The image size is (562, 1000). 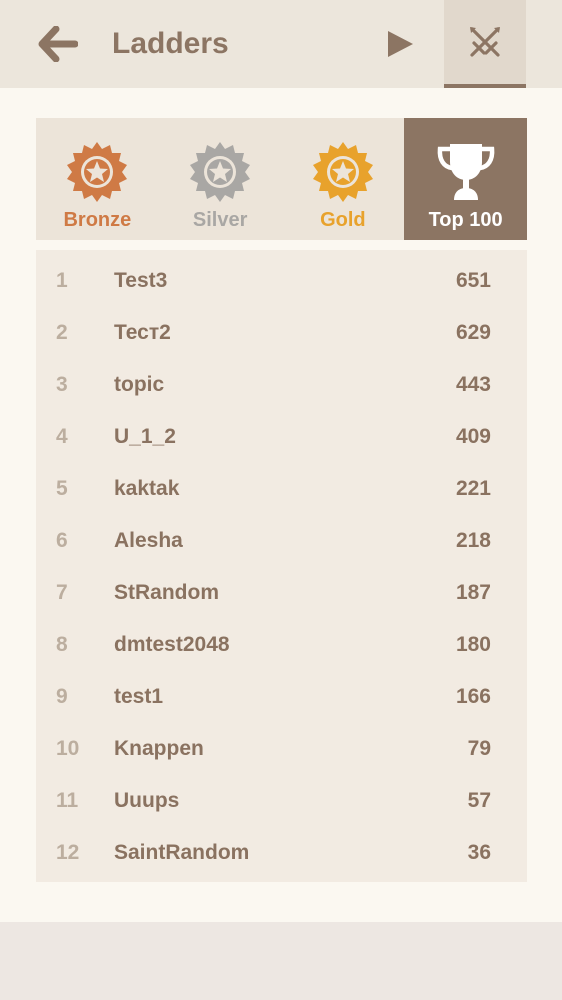 I want to click on list-item: 4 U_1_2 409, so click(x=281, y=432).